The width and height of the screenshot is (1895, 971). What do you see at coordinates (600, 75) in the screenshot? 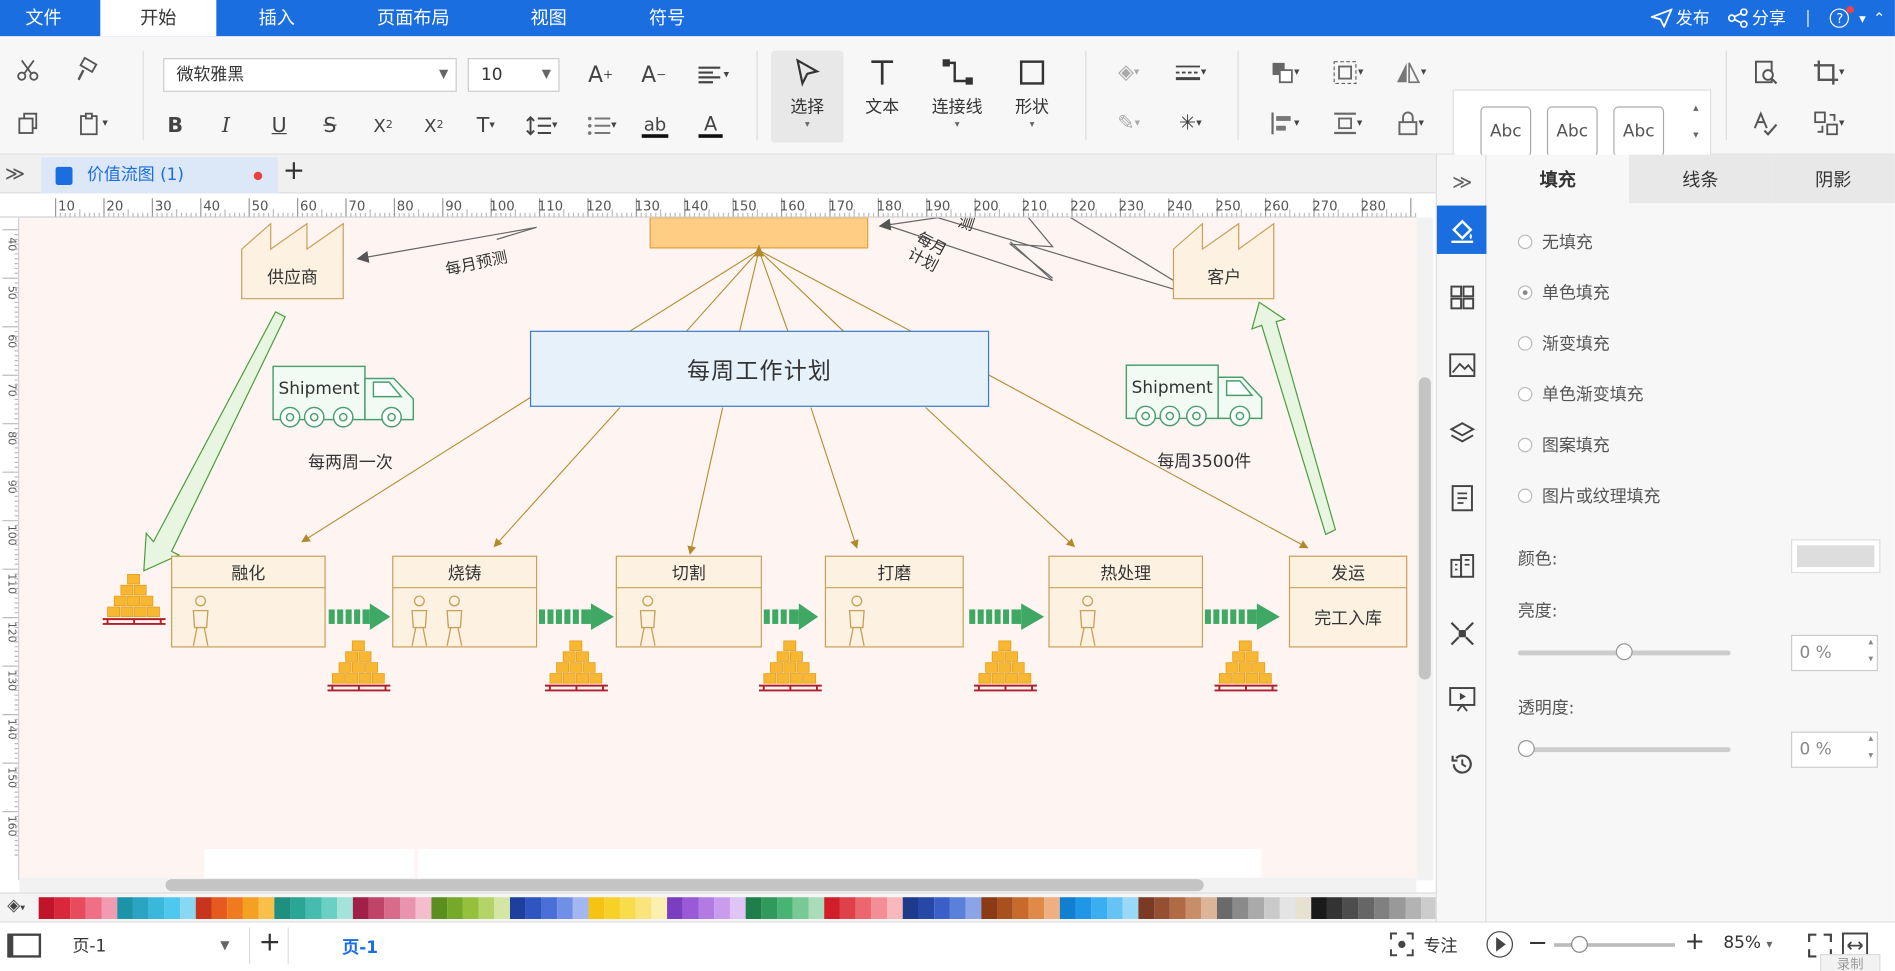
I see `increase-font-icon: A +` at bounding box center [600, 75].